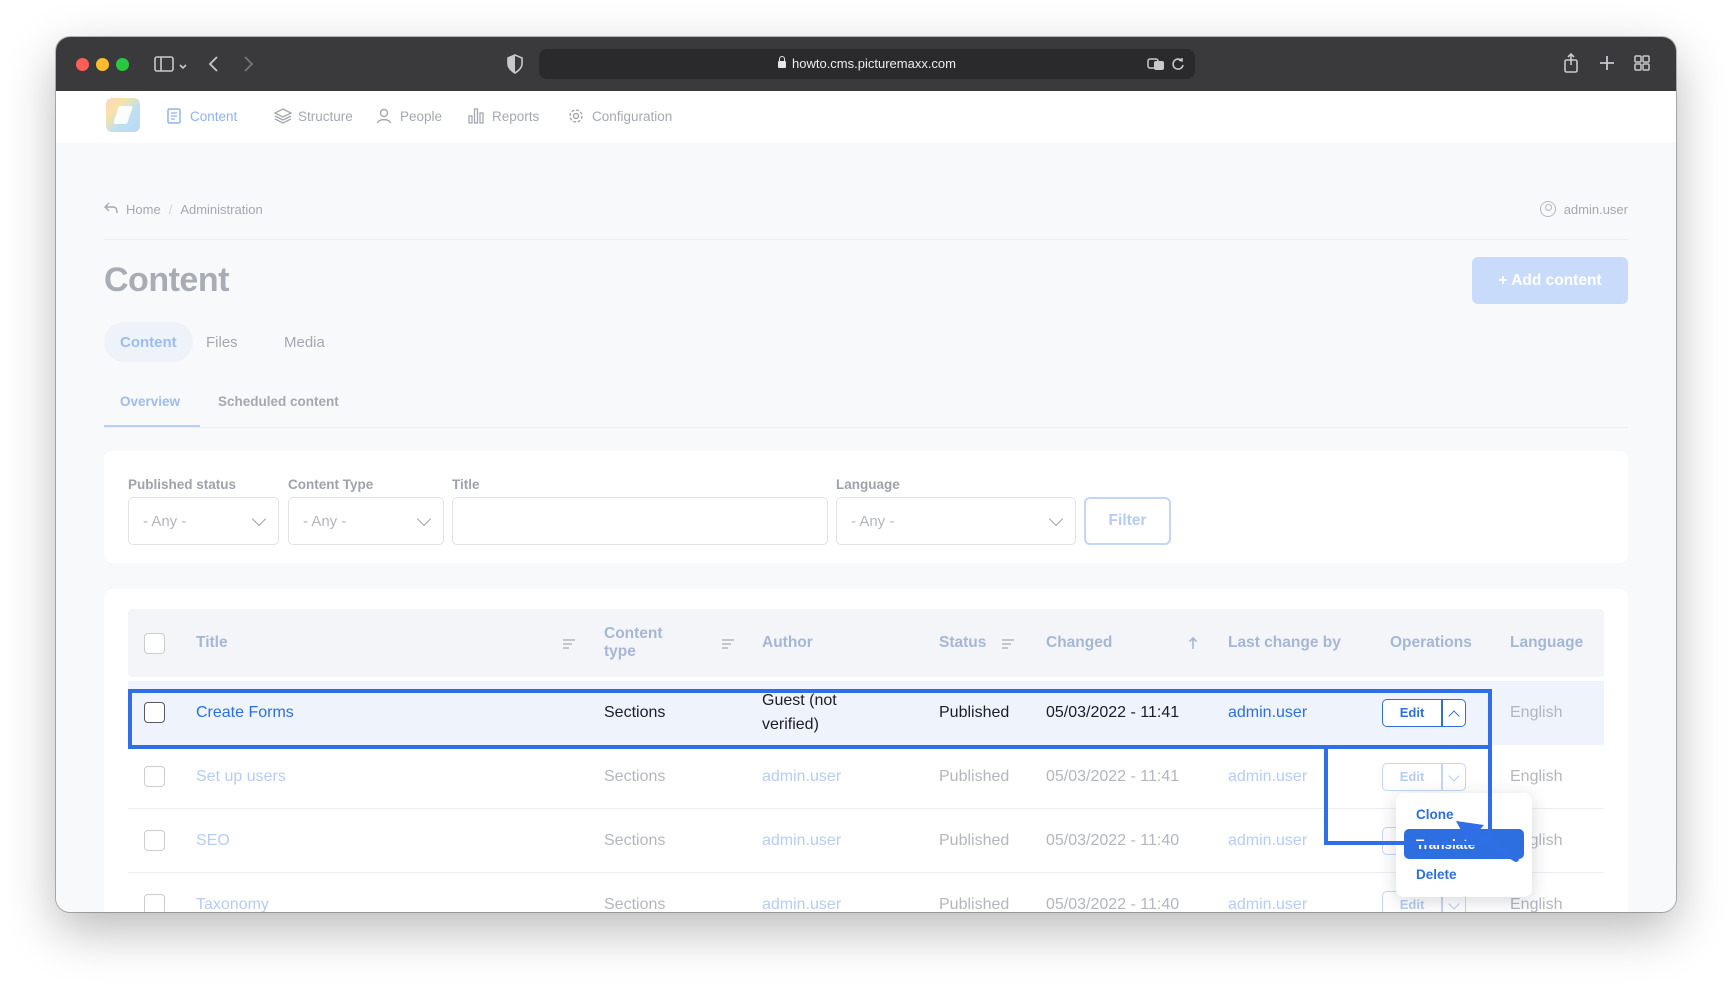 The width and height of the screenshot is (1732, 985). I want to click on translate-icon, so click(1156, 65).